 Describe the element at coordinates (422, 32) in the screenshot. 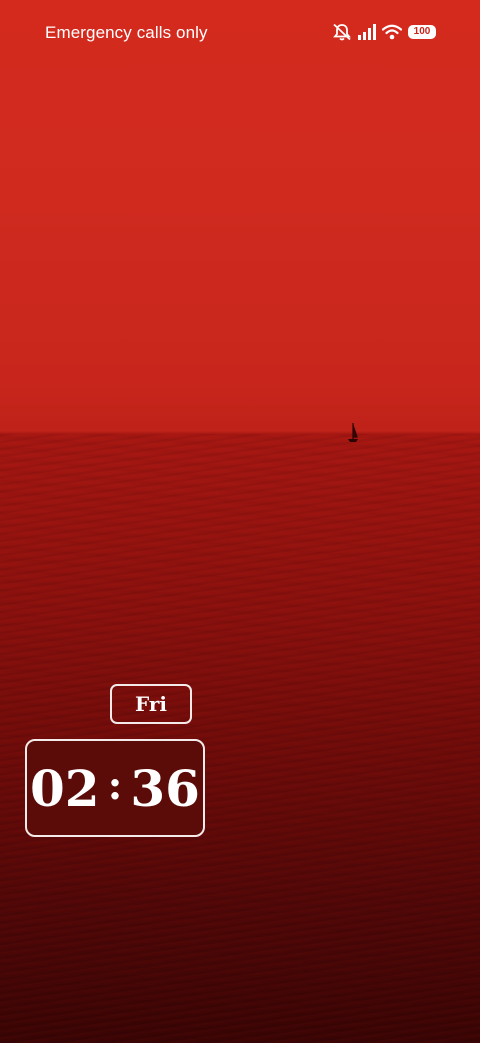

I see `battery-icon: 100` at that location.